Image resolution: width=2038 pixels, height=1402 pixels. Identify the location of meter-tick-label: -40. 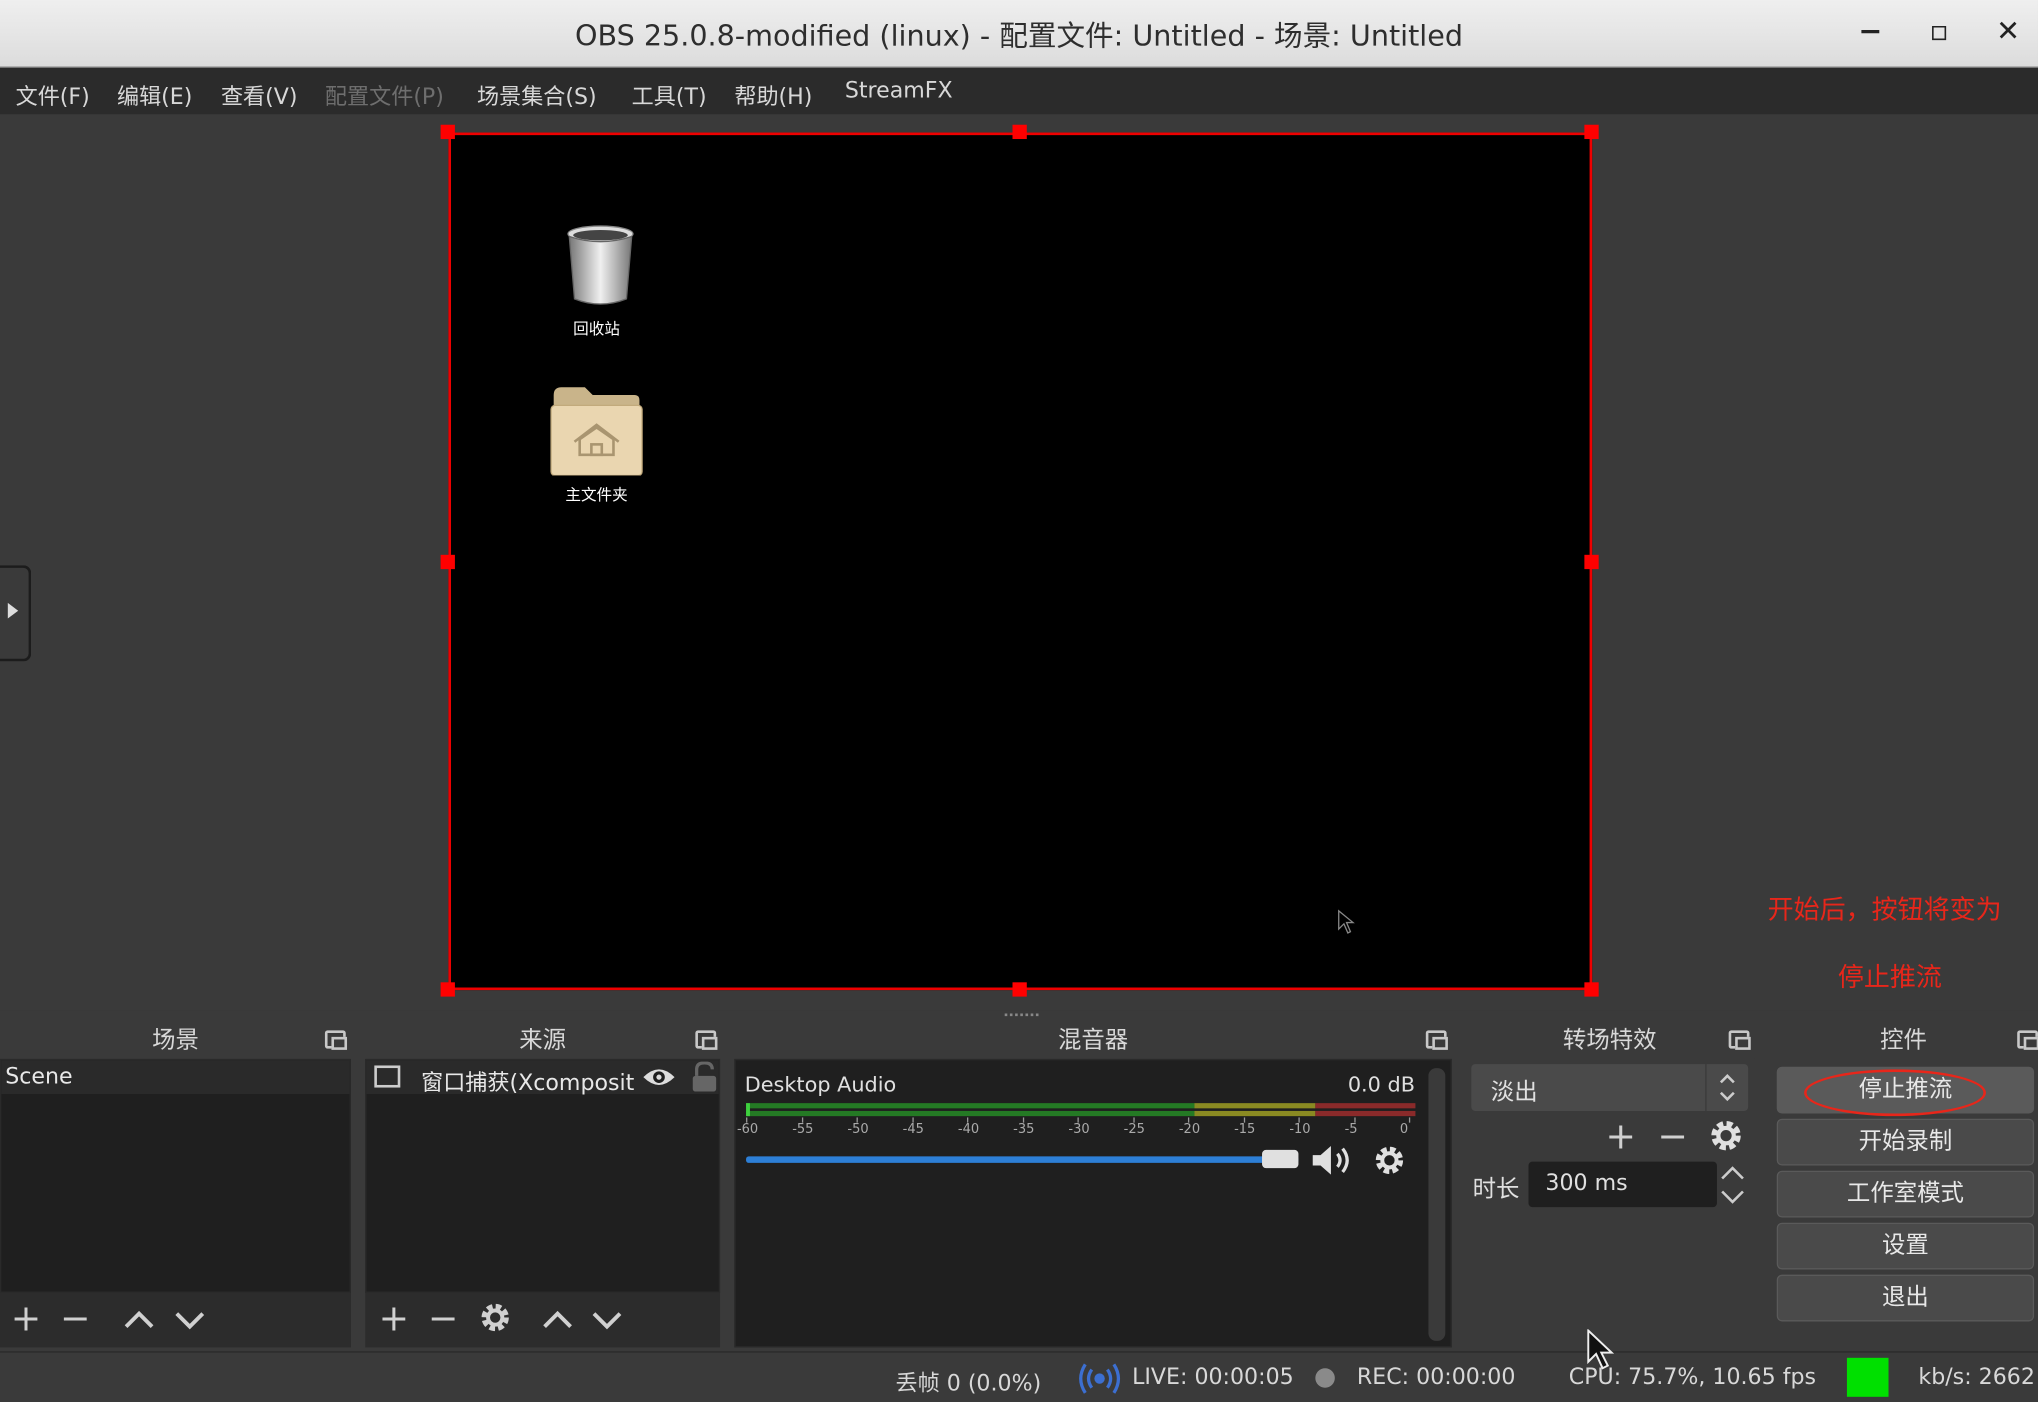
(968, 1129).